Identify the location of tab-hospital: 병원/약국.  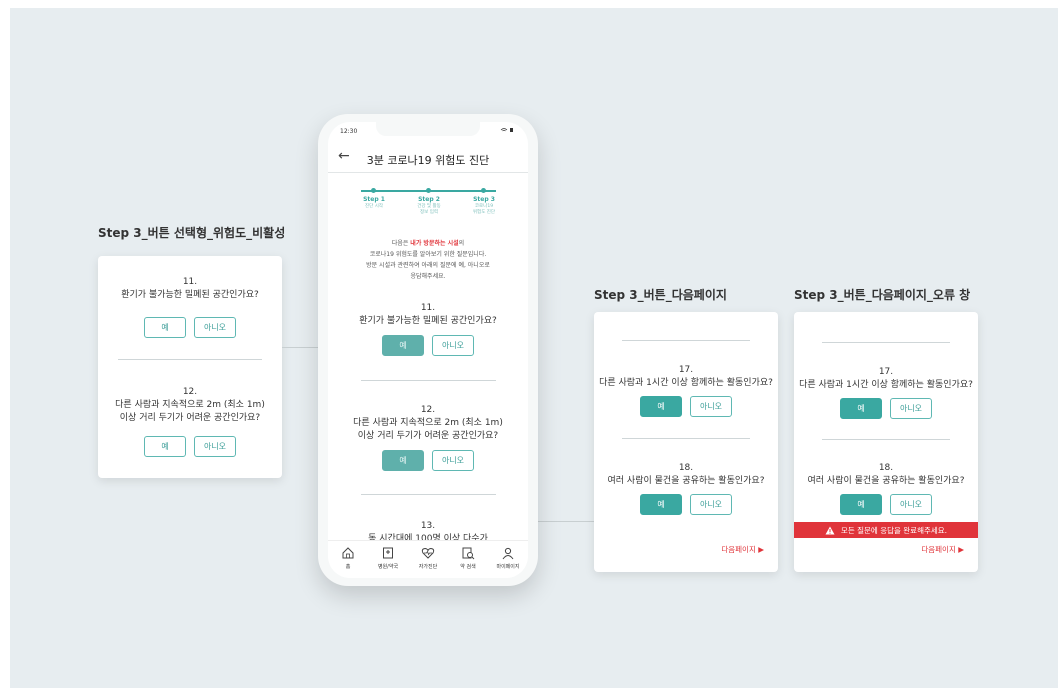
(388, 559).